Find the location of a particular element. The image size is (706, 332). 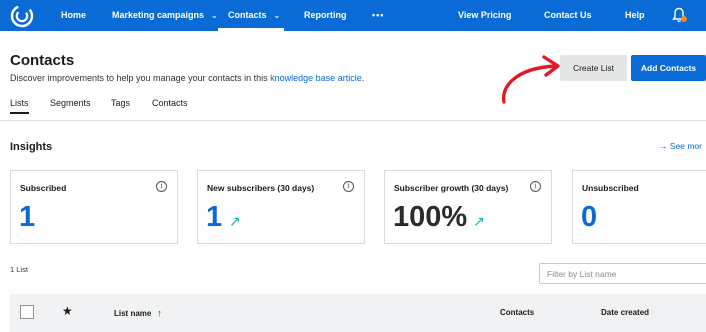

insight-card-subscriber-growth: Subscriber growth (30 days) i 100% ↗ is located at coordinates (468, 207).